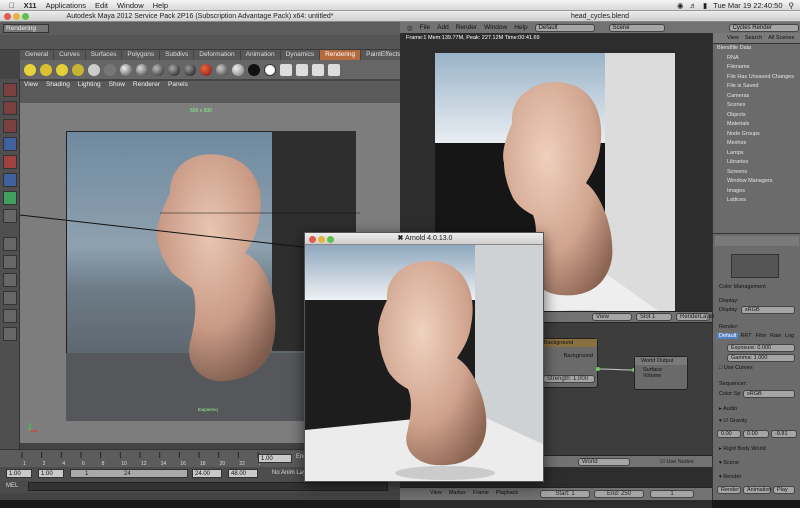 This screenshot has height=508, width=800. What do you see at coordinates (756, 154) in the screenshot?
I see `outliner-item: Lamps` at bounding box center [756, 154].